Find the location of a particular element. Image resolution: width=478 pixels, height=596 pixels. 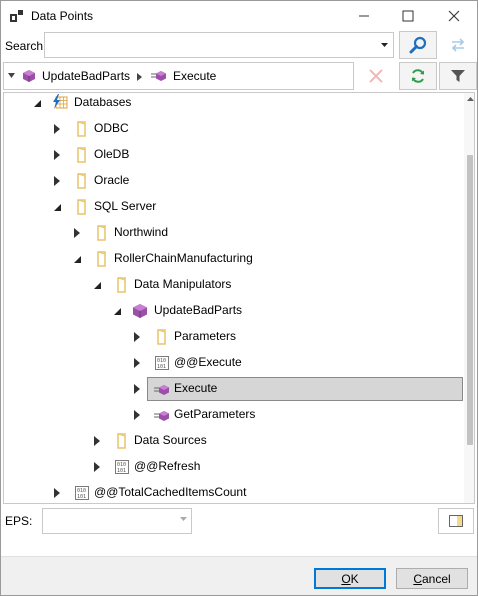

swap-button is located at coordinates (458, 45).